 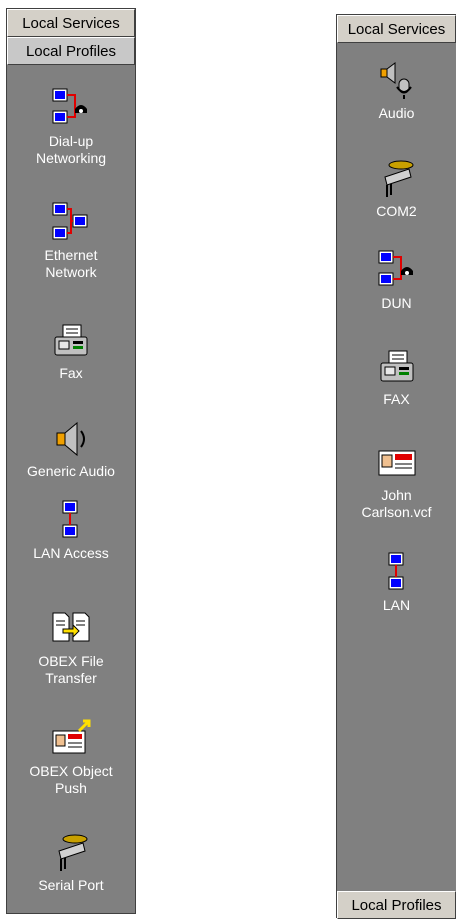 I want to click on headset-audio-icon, so click(x=397, y=81).